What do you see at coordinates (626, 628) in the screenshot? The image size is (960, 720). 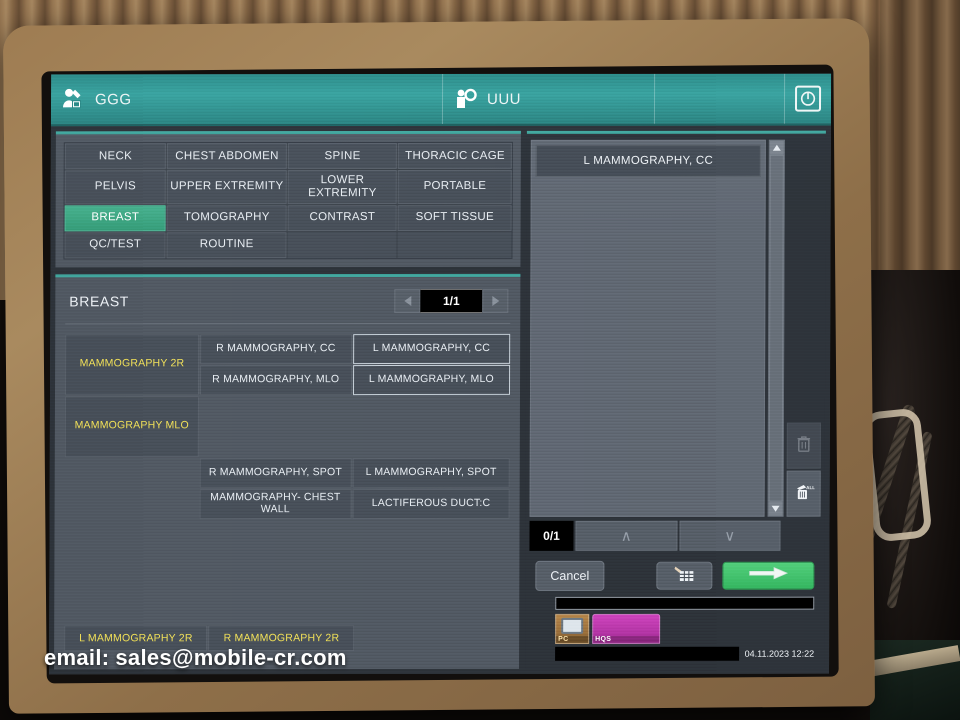 I see `taskbar-item-hqs: HQS` at bounding box center [626, 628].